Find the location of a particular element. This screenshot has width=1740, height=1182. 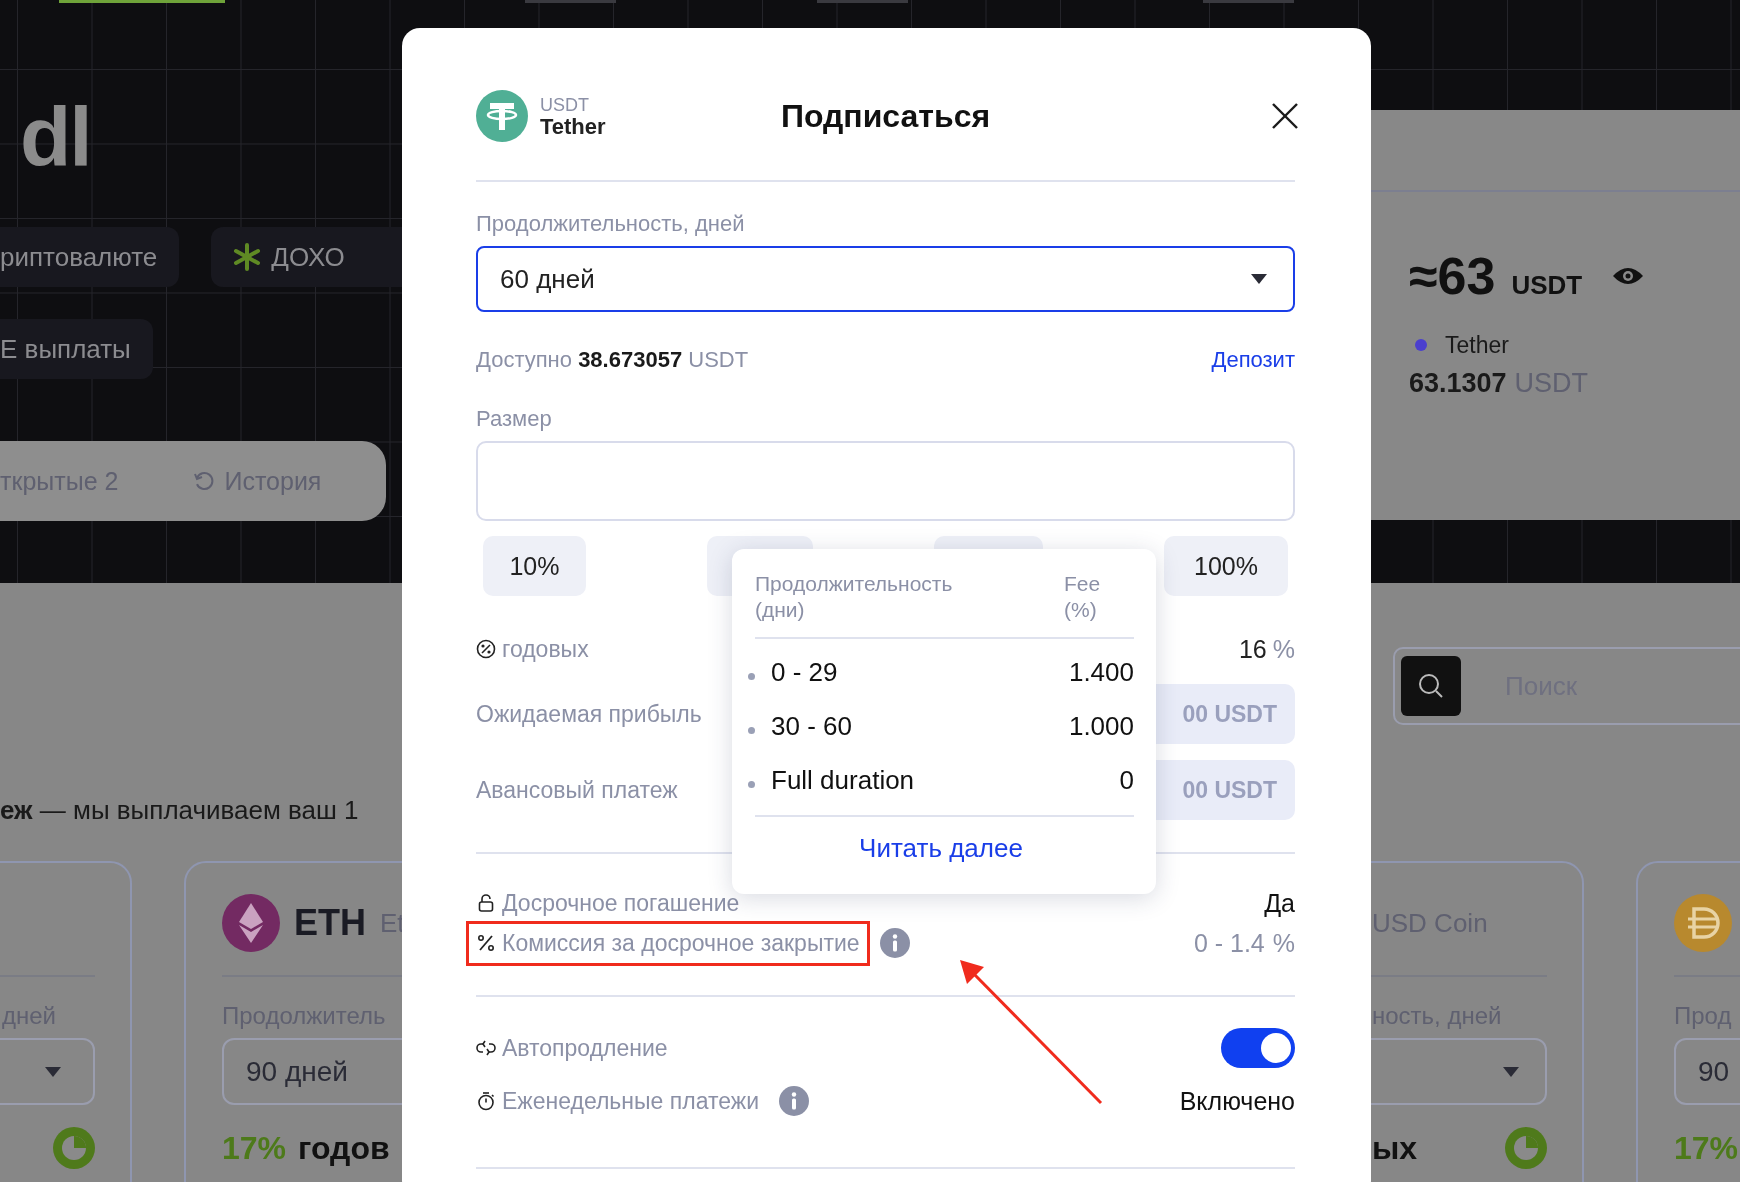

toggle-switch is located at coordinates (1258, 1048).